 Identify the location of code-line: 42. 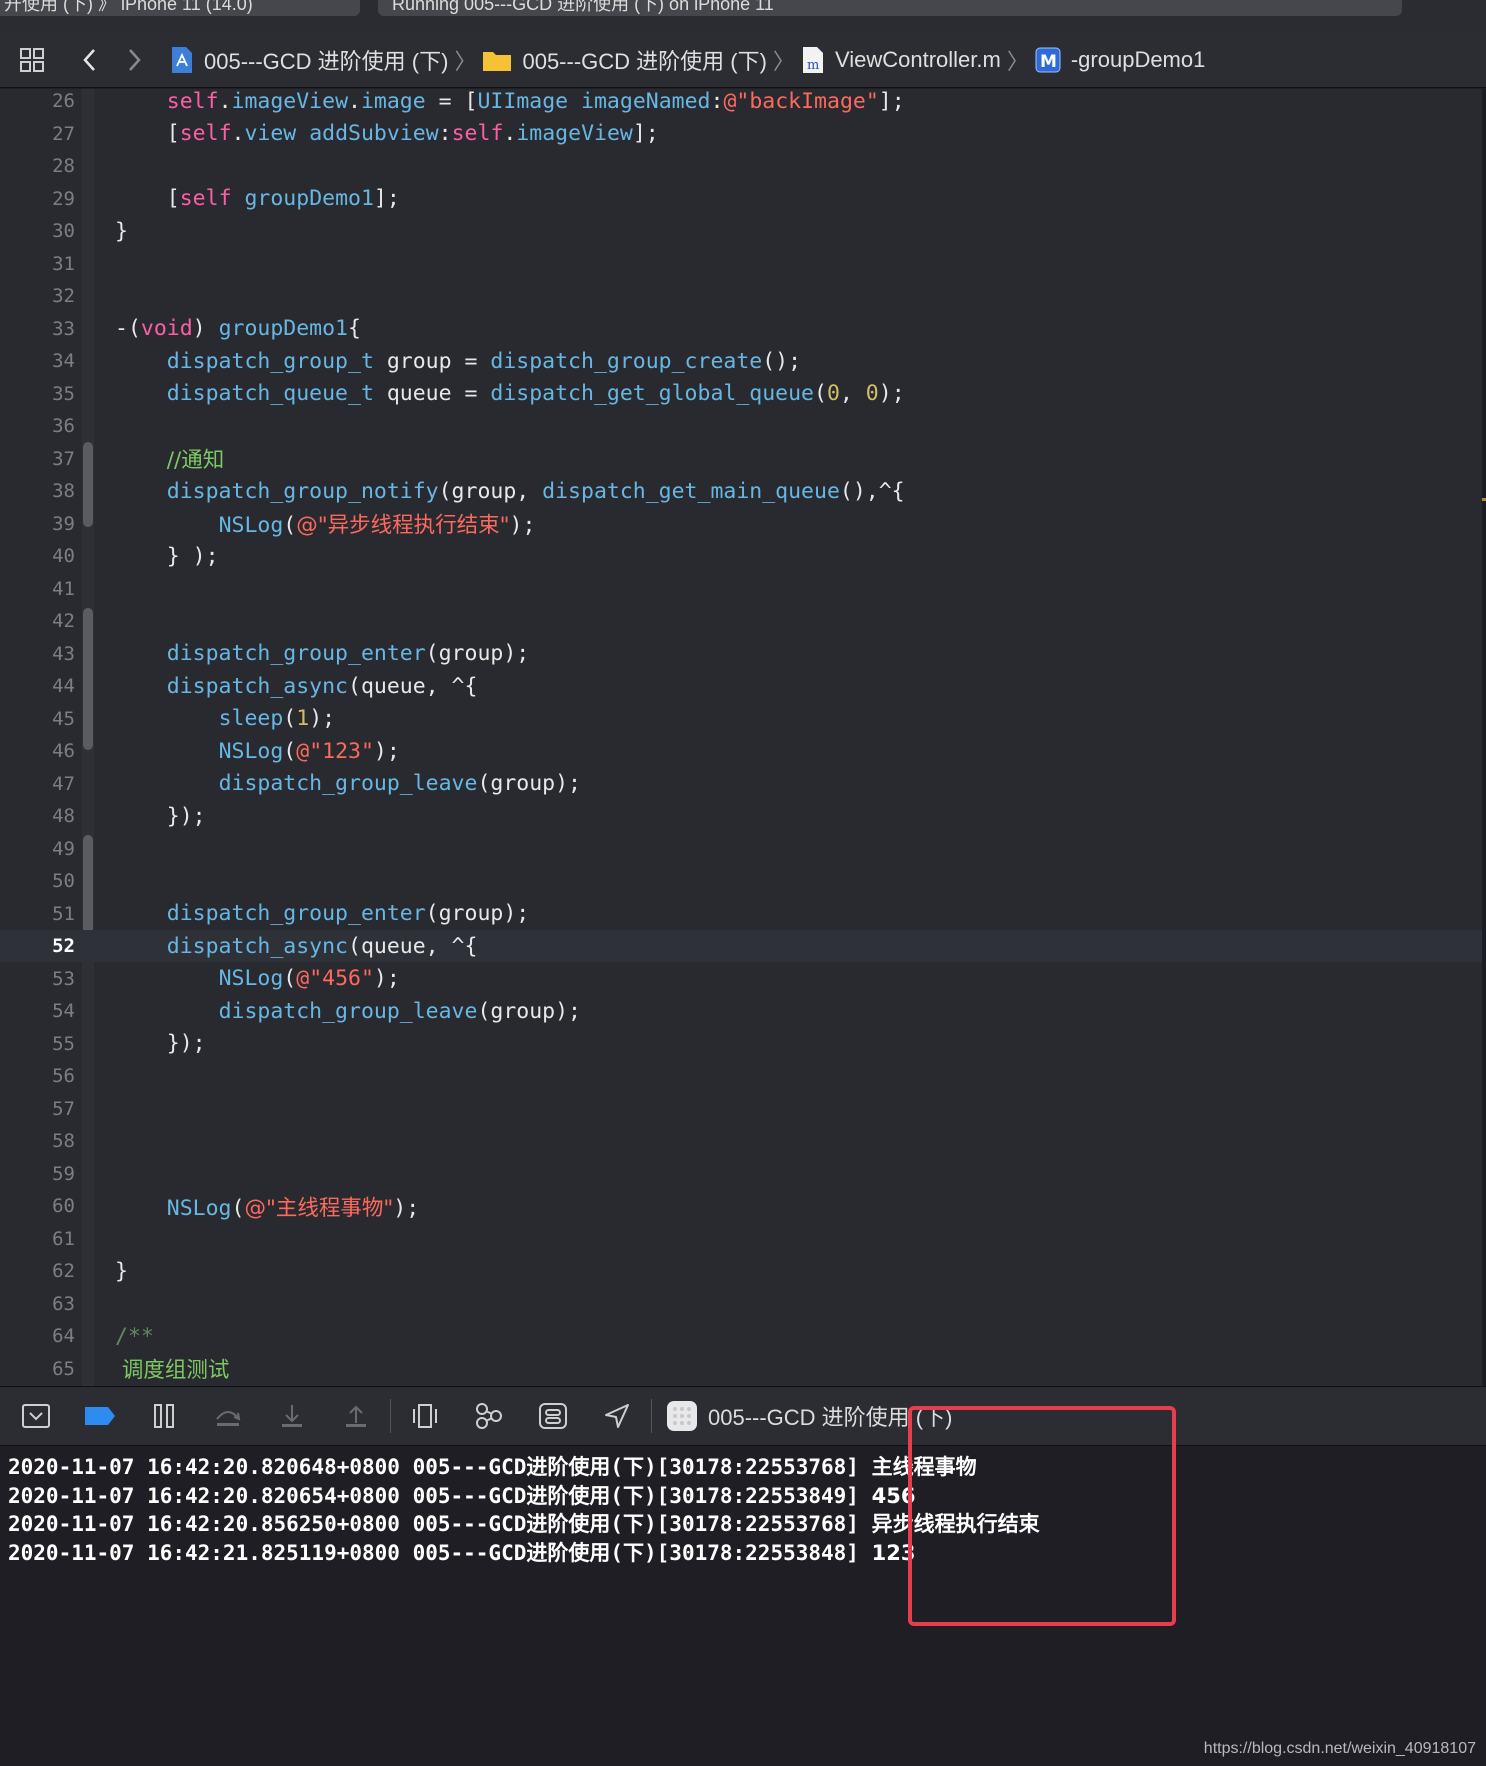
(741, 621).